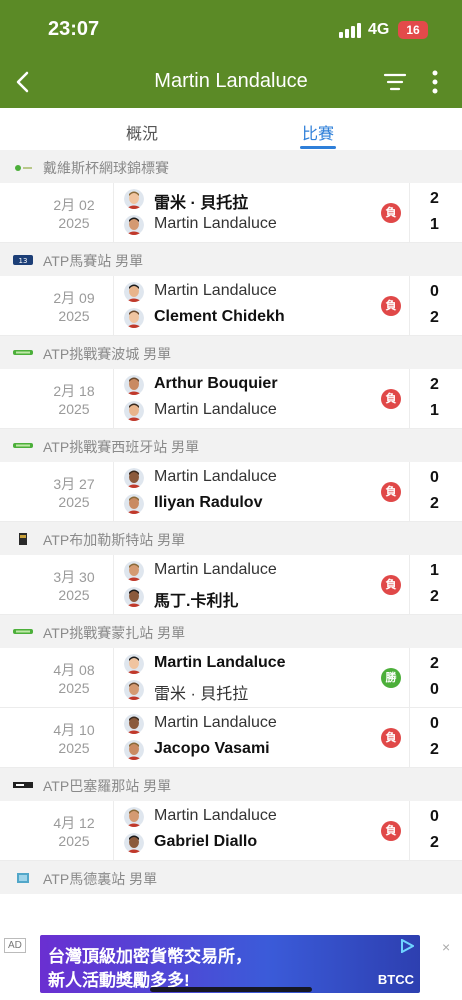 The width and height of the screenshot is (462, 1000). What do you see at coordinates (121, 447) in the screenshot?
I see `tournament-name: ATP挑戰賽西班牙站 男單` at bounding box center [121, 447].